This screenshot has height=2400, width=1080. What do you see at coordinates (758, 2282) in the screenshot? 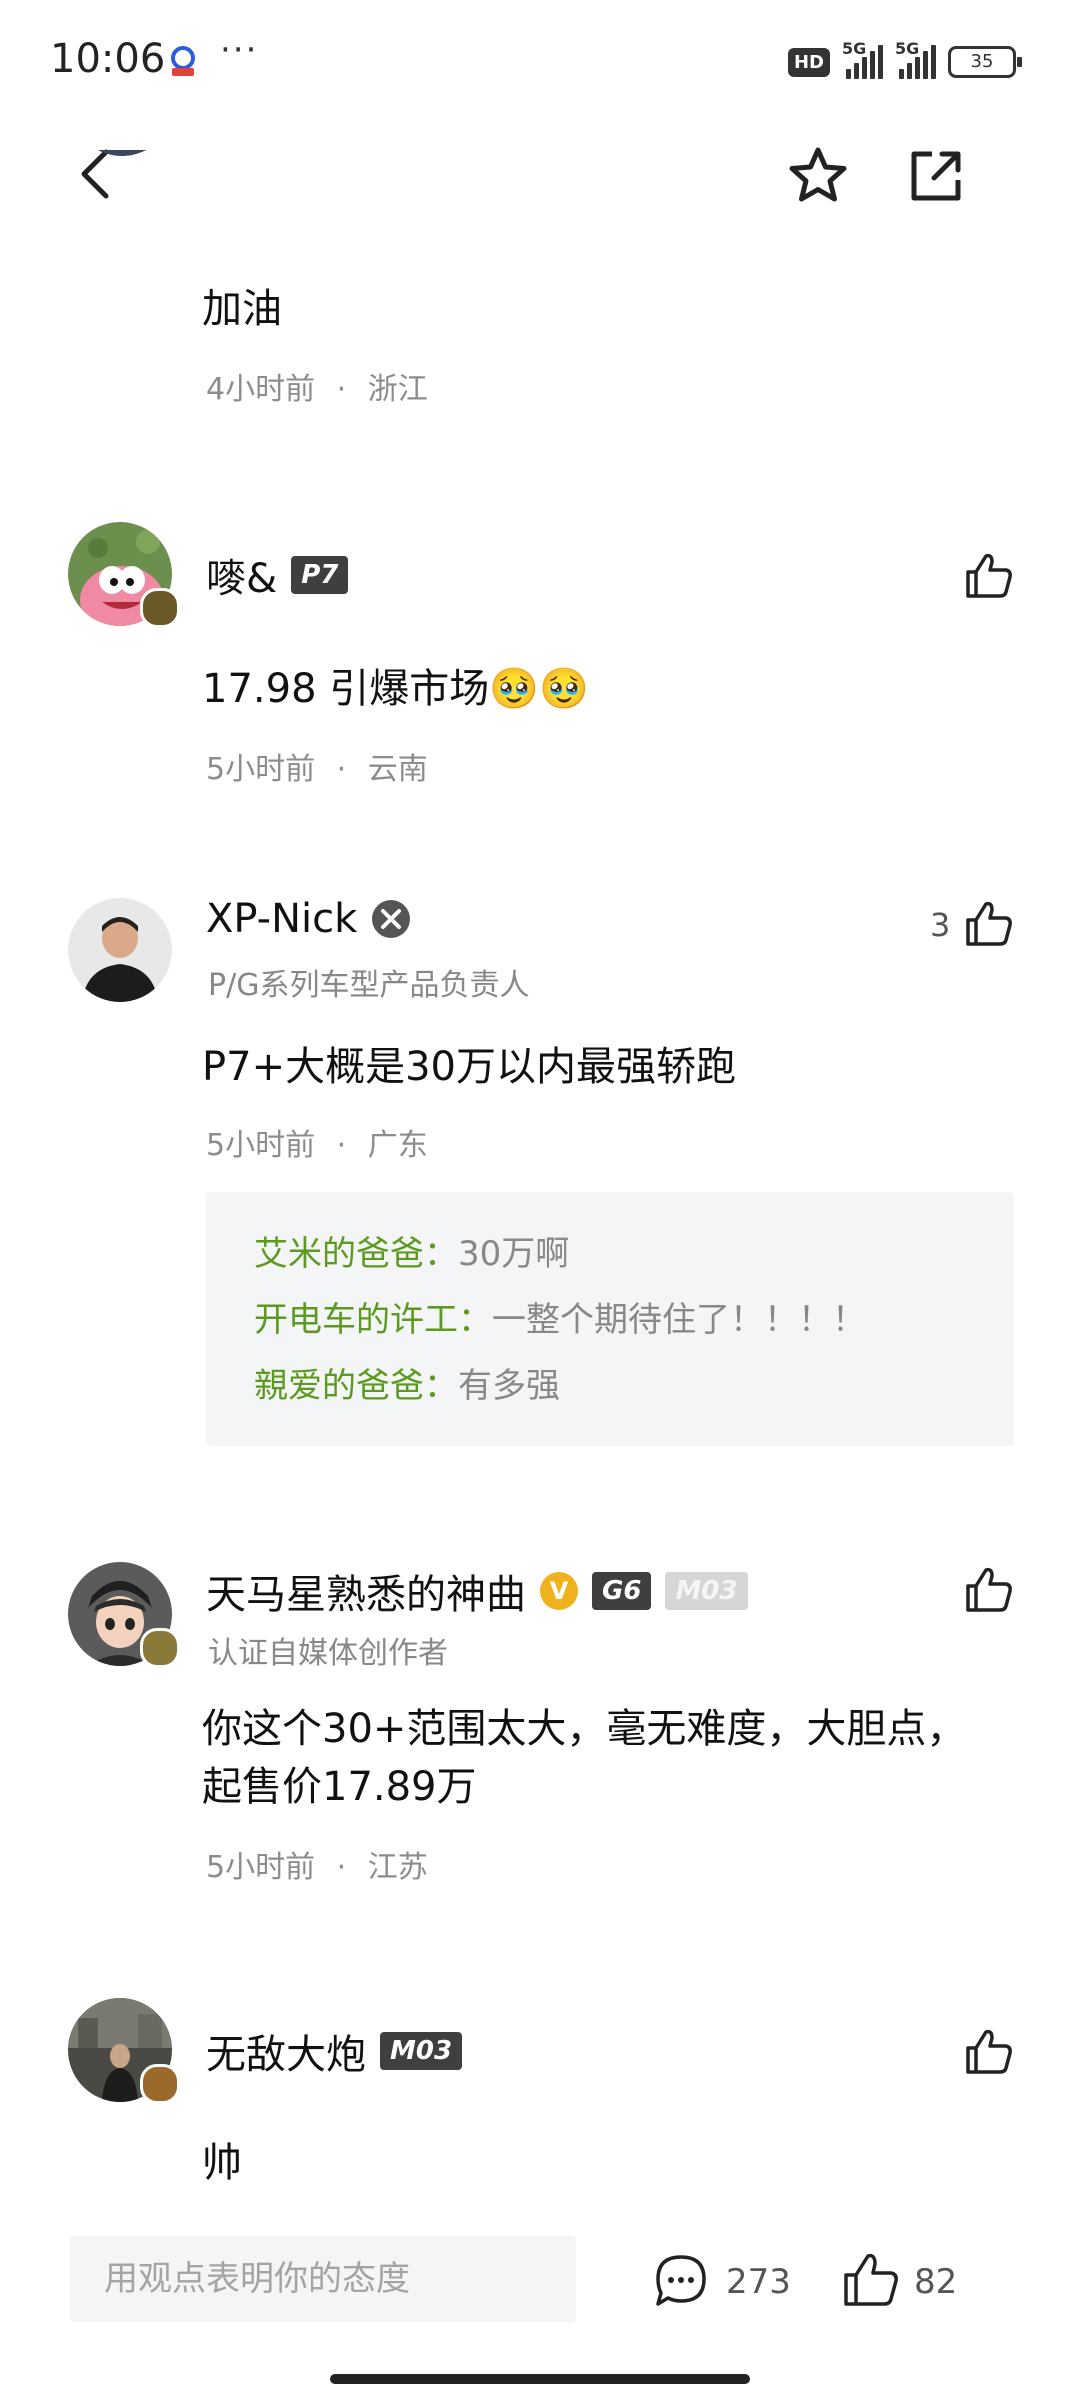
I see `comment-count: 273` at bounding box center [758, 2282].